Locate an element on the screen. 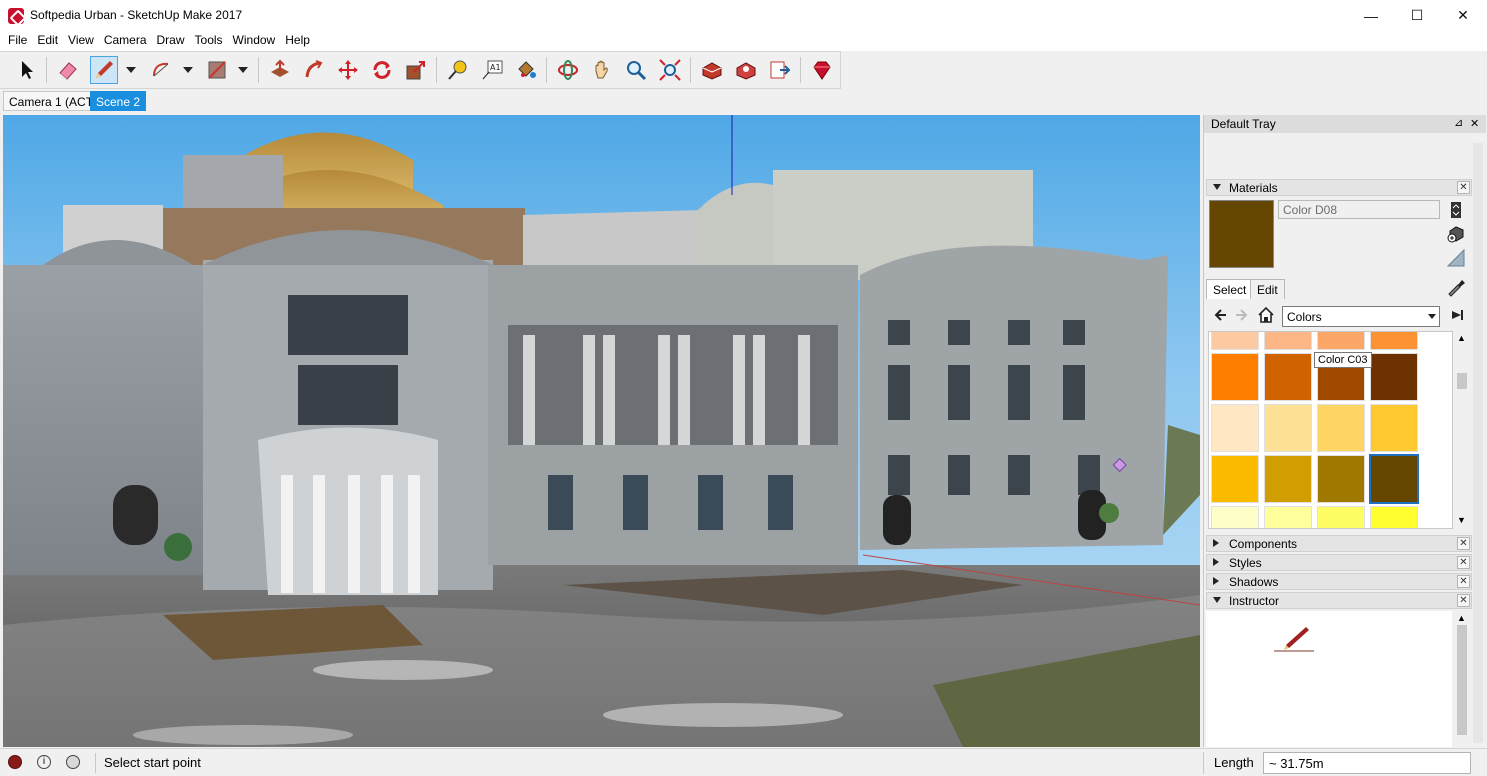 This screenshot has height=776, width=1487. zoom-tool-button is located at coordinates (636, 70).